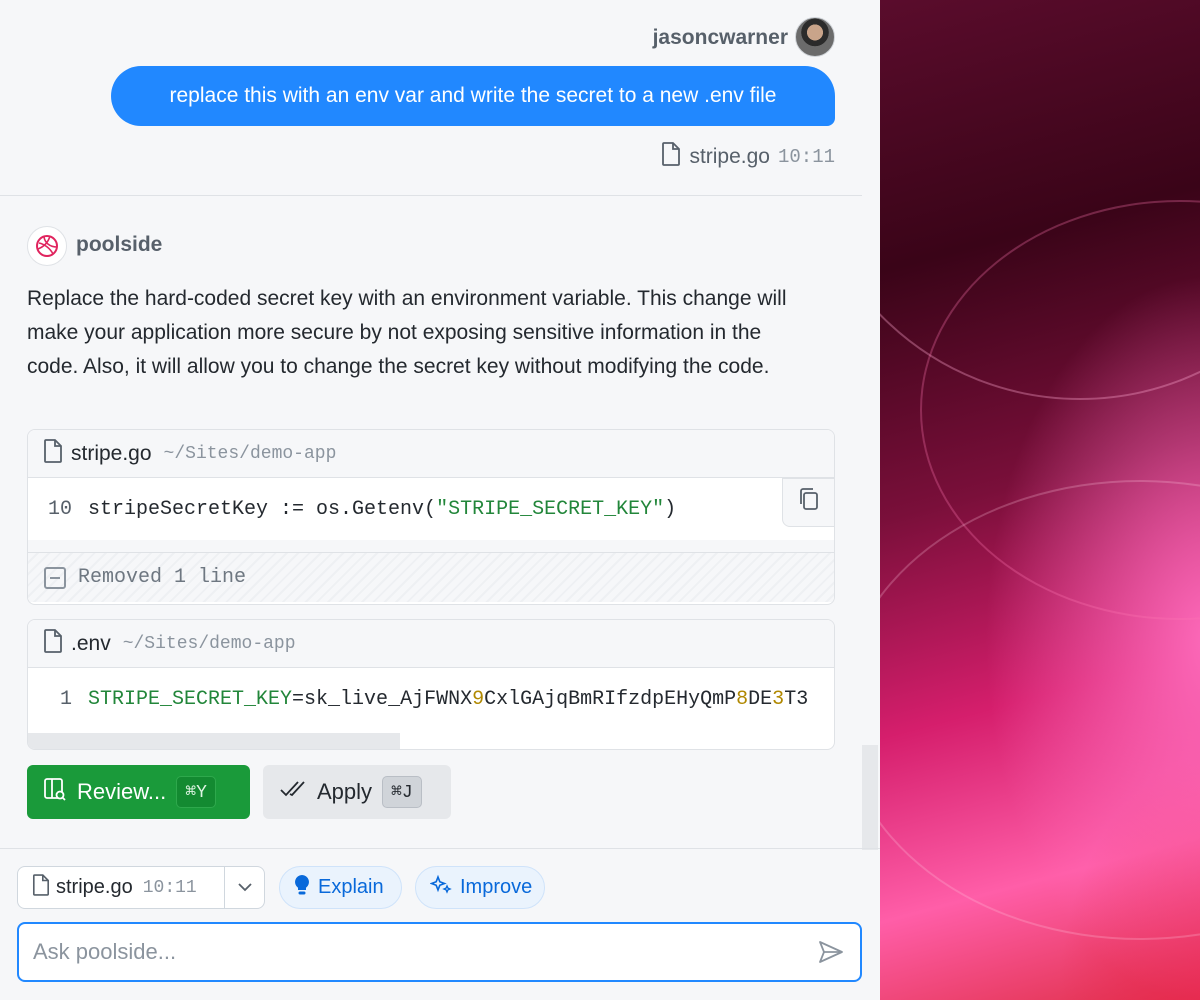  Describe the element at coordinates (431, 577) in the screenshot. I see `removed-lines-toggle: Removed 1 line` at that location.